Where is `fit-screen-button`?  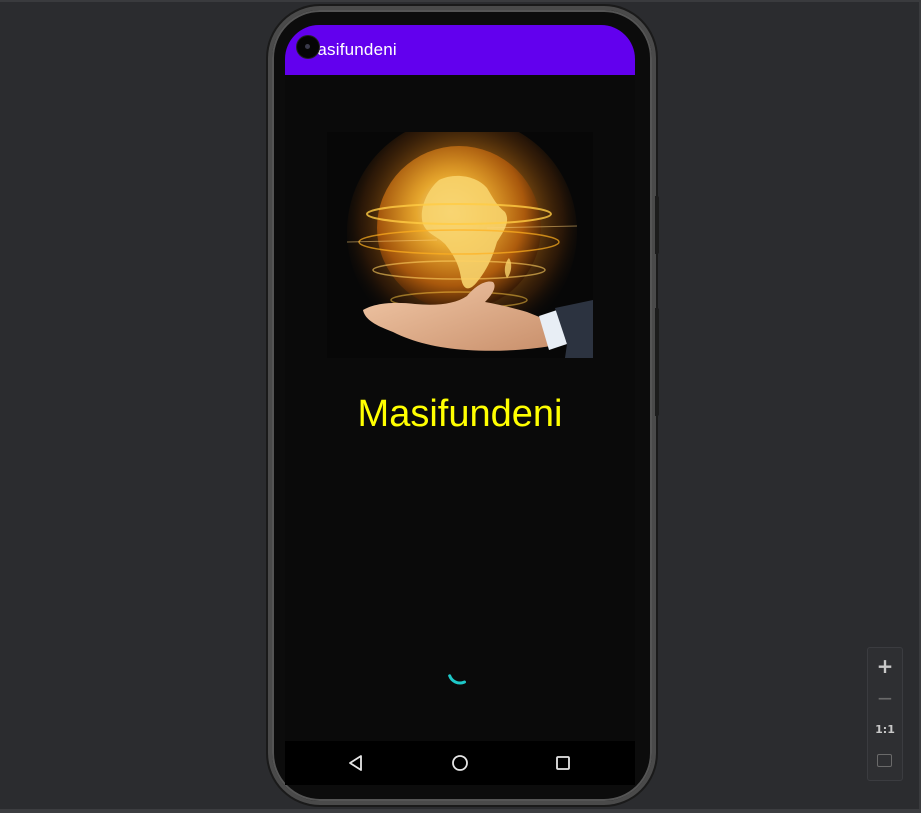
fit-screen-button is located at coordinates (885, 762).